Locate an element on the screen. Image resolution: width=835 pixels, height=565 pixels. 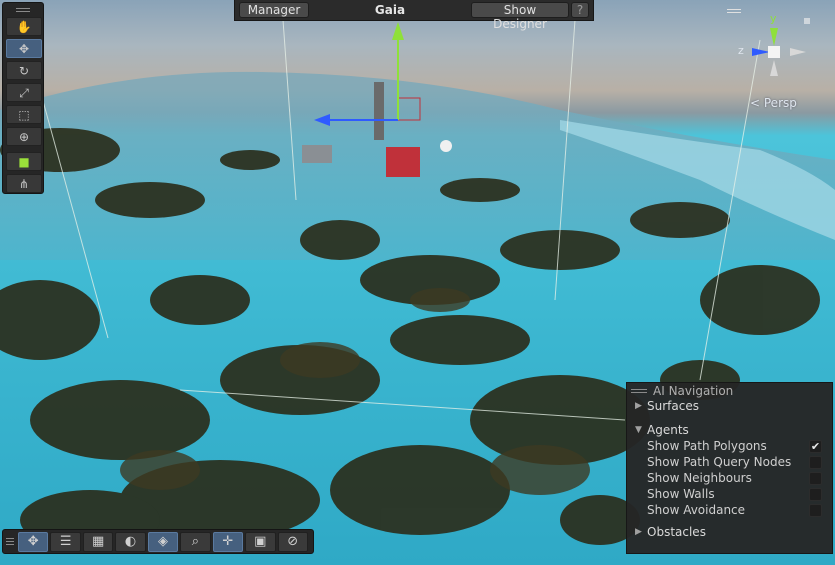
node-tool-button: ⋔ is located at coordinates (24, 183).